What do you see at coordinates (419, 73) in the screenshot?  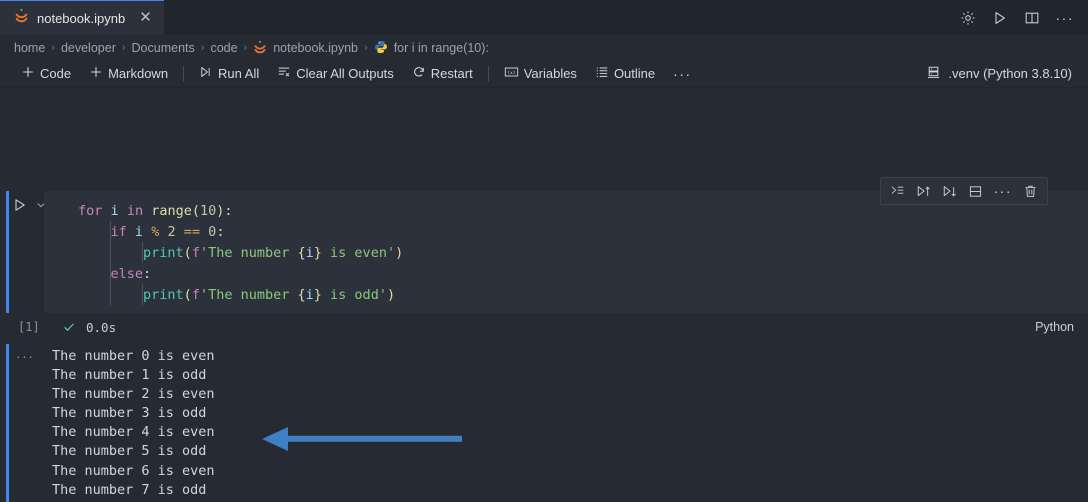 I see `restart-icon` at bounding box center [419, 73].